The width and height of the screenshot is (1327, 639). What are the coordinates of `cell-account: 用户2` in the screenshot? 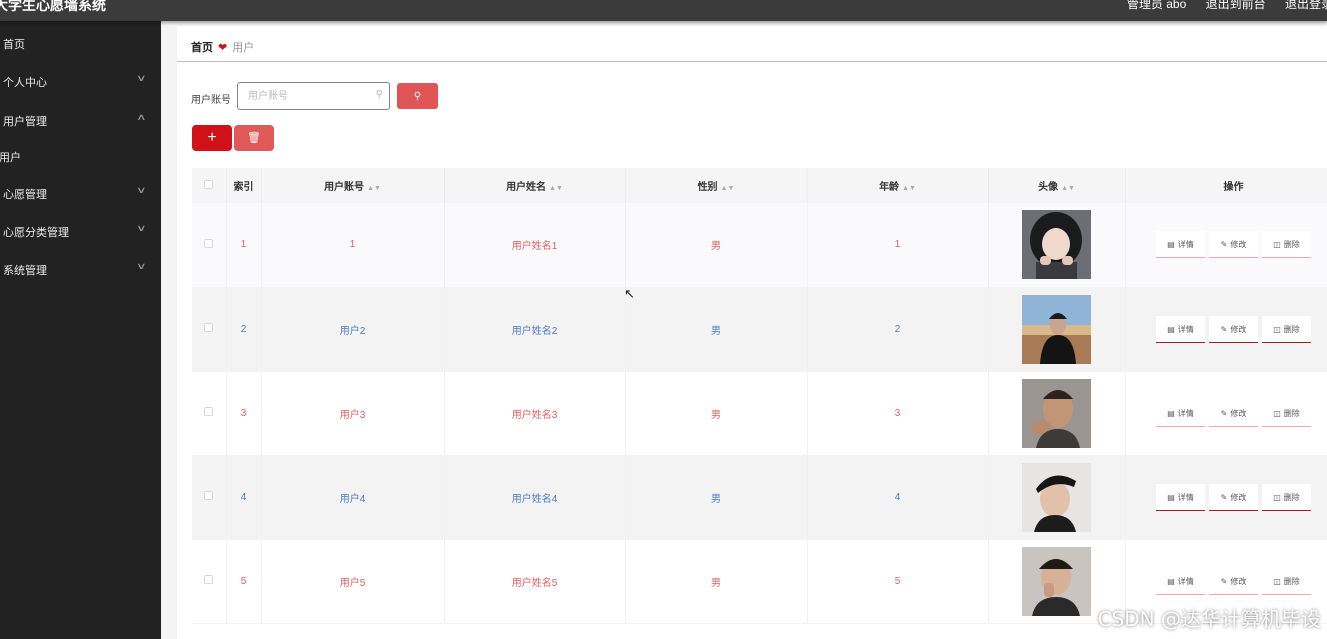 It's located at (353, 329).